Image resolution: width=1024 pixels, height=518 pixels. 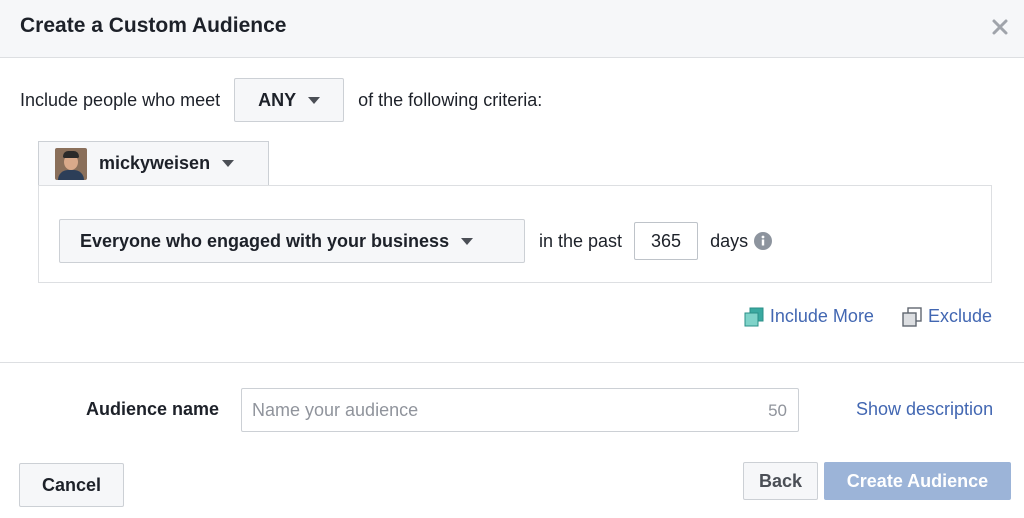 I want to click on rule-actions: Include More Exclude, so click(x=868, y=316).